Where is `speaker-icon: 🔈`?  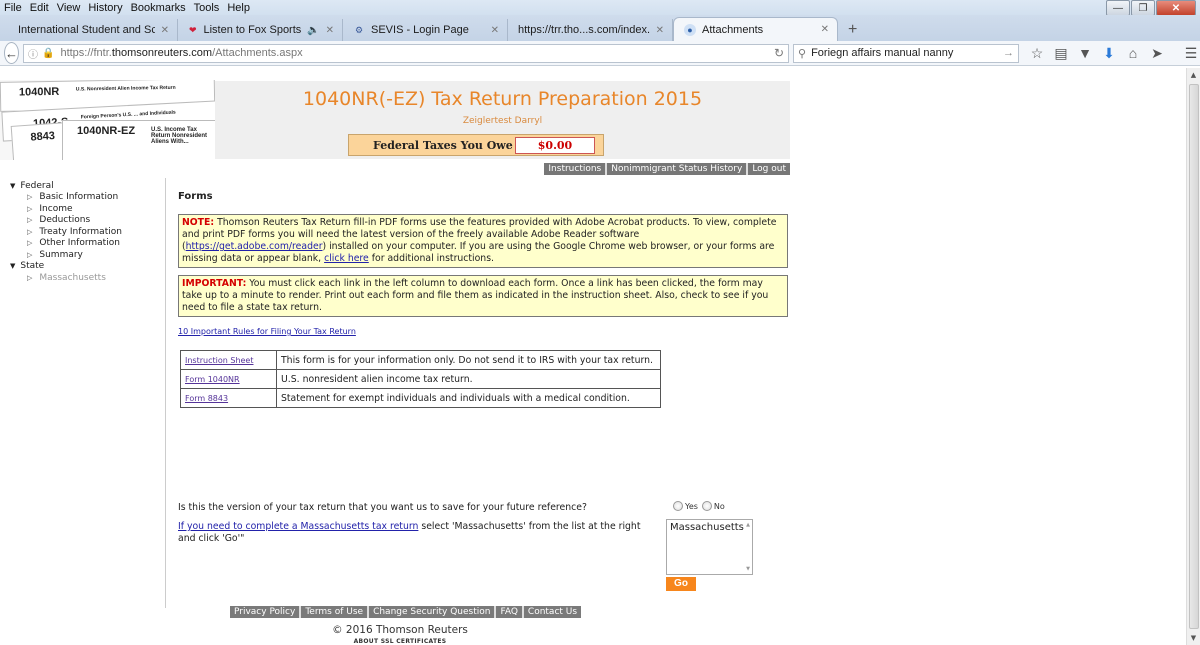
speaker-icon: 🔈 is located at coordinates (313, 30).